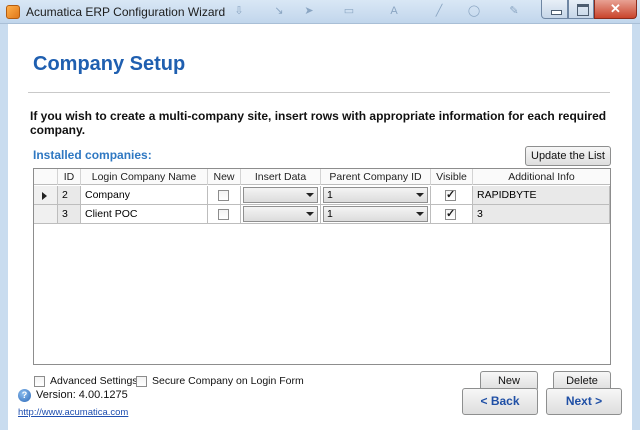  What do you see at coordinates (279, 11) in the screenshot?
I see `arrow-icon: ↘` at bounding box center [279, 11].